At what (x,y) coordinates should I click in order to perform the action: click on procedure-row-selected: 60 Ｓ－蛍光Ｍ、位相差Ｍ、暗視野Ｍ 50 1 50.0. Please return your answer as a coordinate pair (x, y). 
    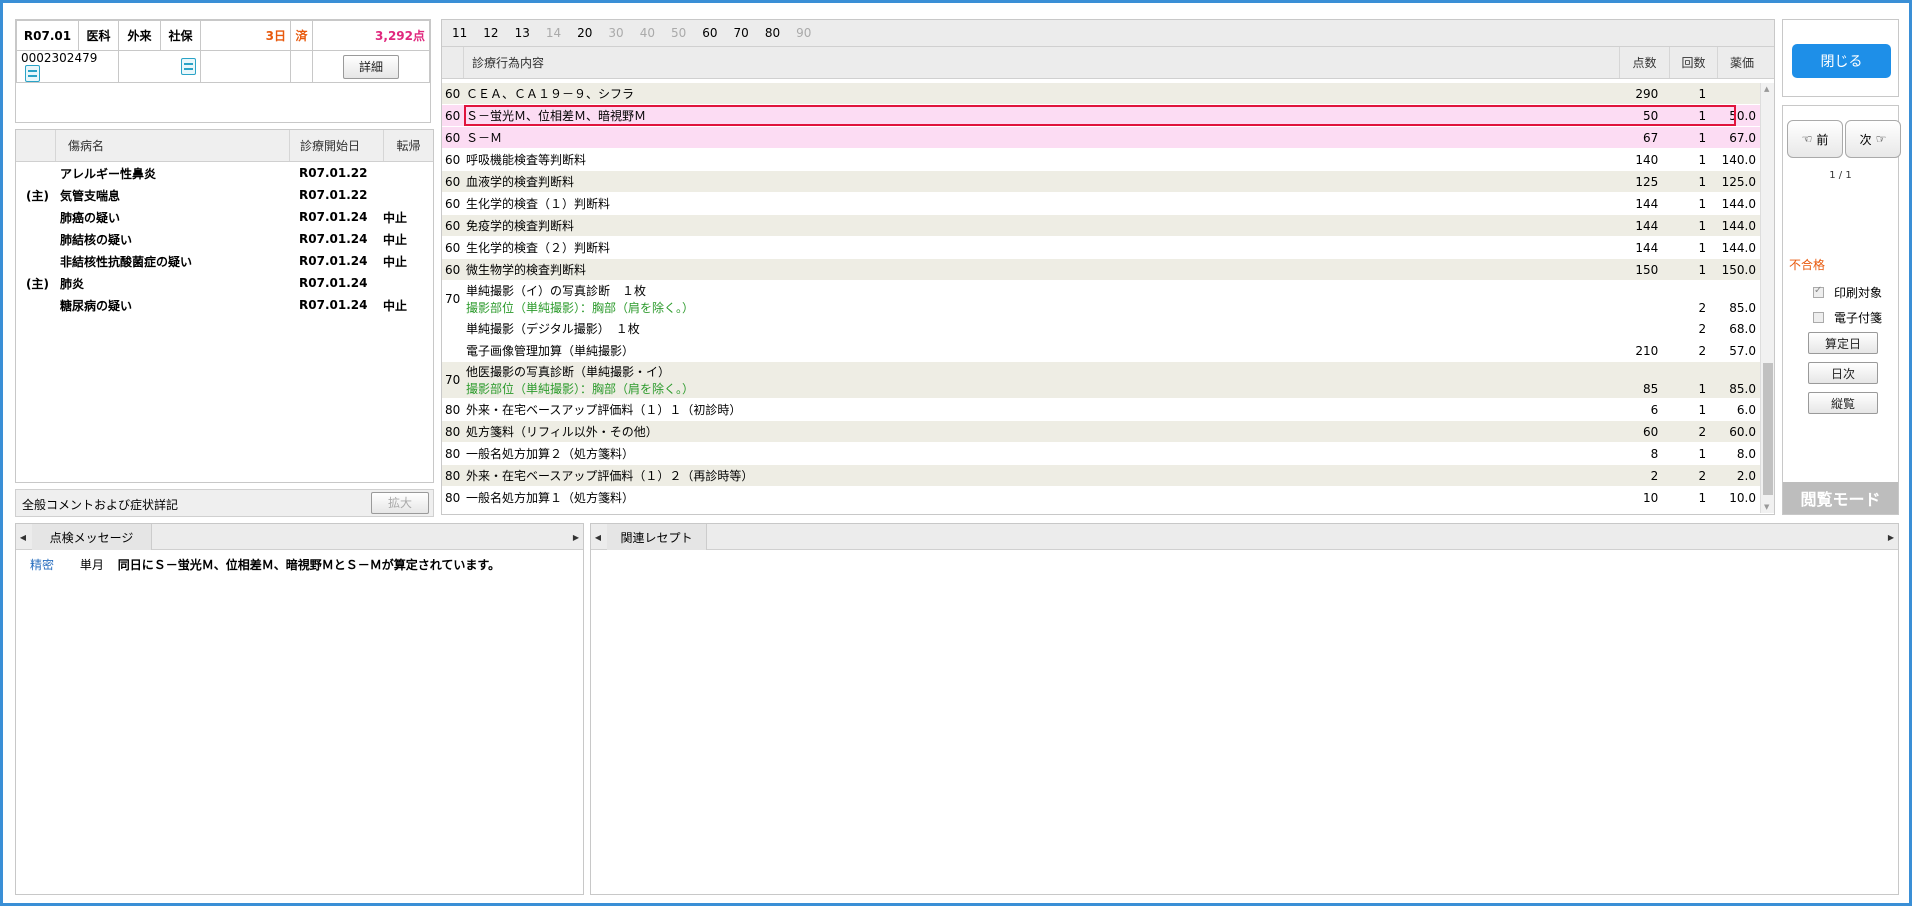
    Looking at the image, I should click on (1101, 116).